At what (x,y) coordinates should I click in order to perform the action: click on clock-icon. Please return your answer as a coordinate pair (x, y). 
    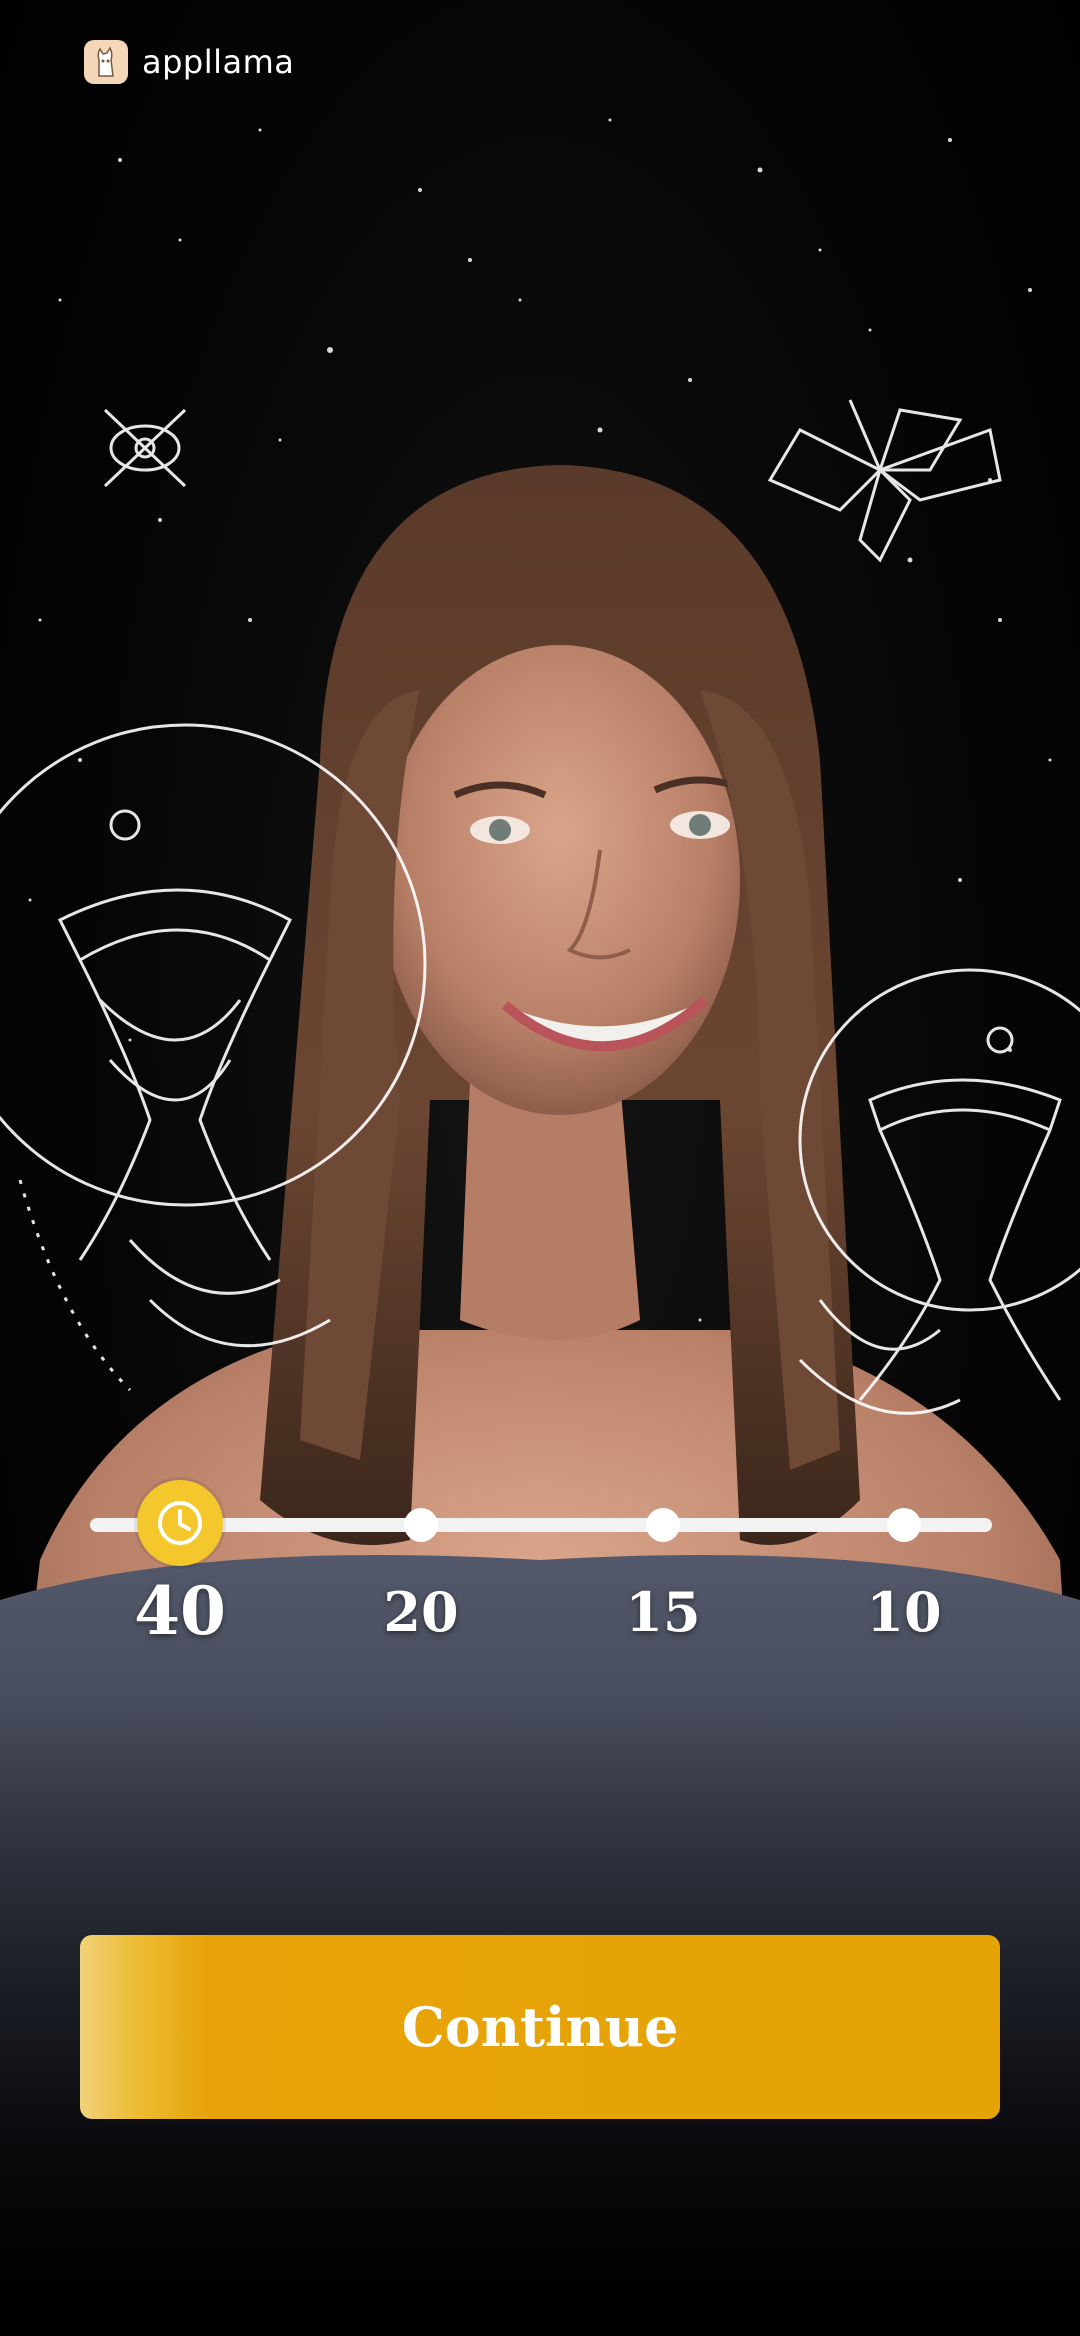
    Looking at the image, I should click on (180, 1523).